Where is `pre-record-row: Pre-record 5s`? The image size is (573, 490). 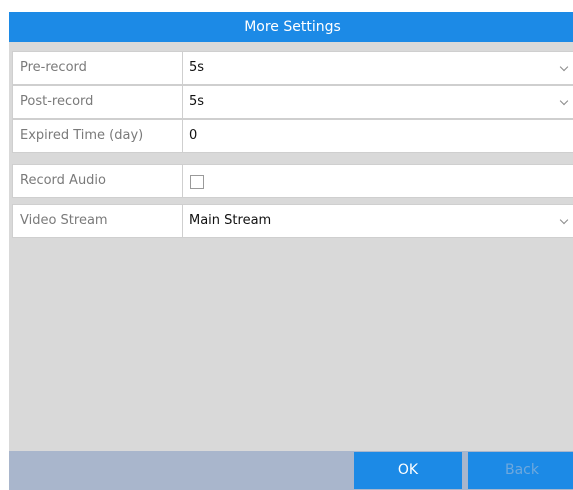
pre-record-row: Pre-record 5s is located at coordinates (292, 68).